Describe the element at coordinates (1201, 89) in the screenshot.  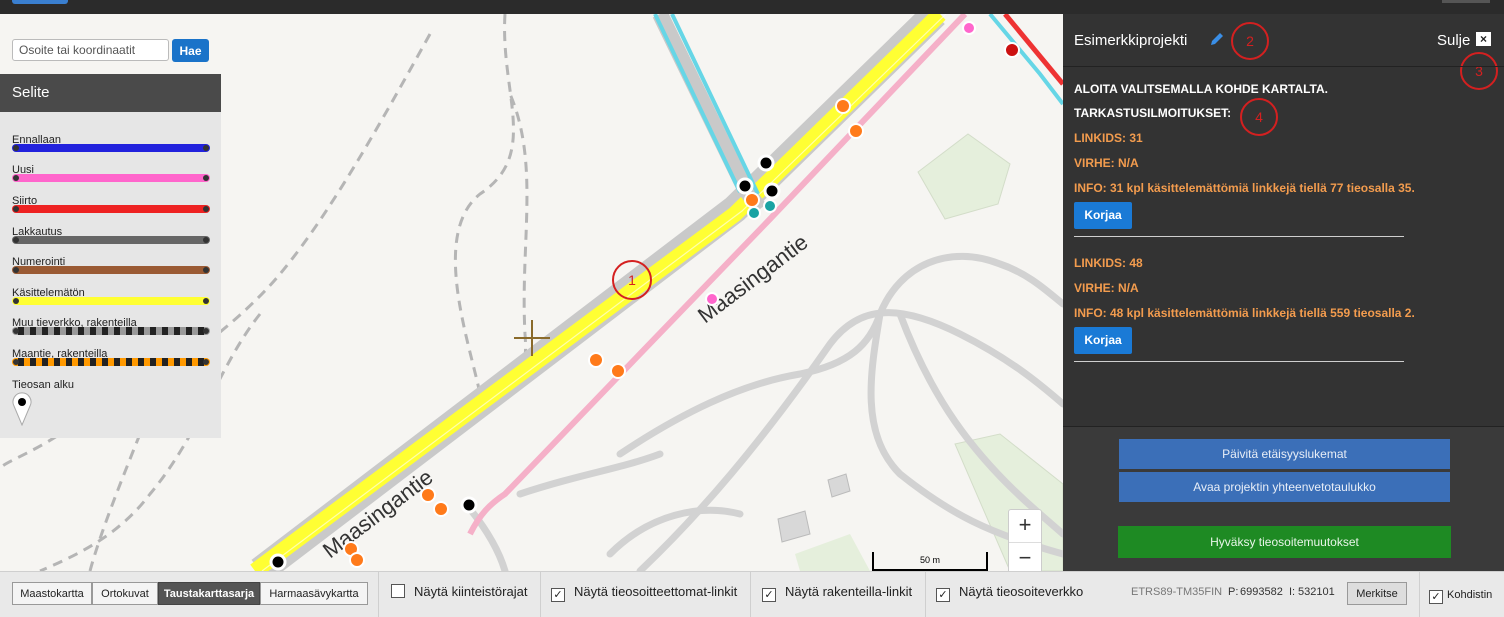
I see `instruction-text: ALOITA VALITSEMALLA KOHDE KARTALTA.` at that location.